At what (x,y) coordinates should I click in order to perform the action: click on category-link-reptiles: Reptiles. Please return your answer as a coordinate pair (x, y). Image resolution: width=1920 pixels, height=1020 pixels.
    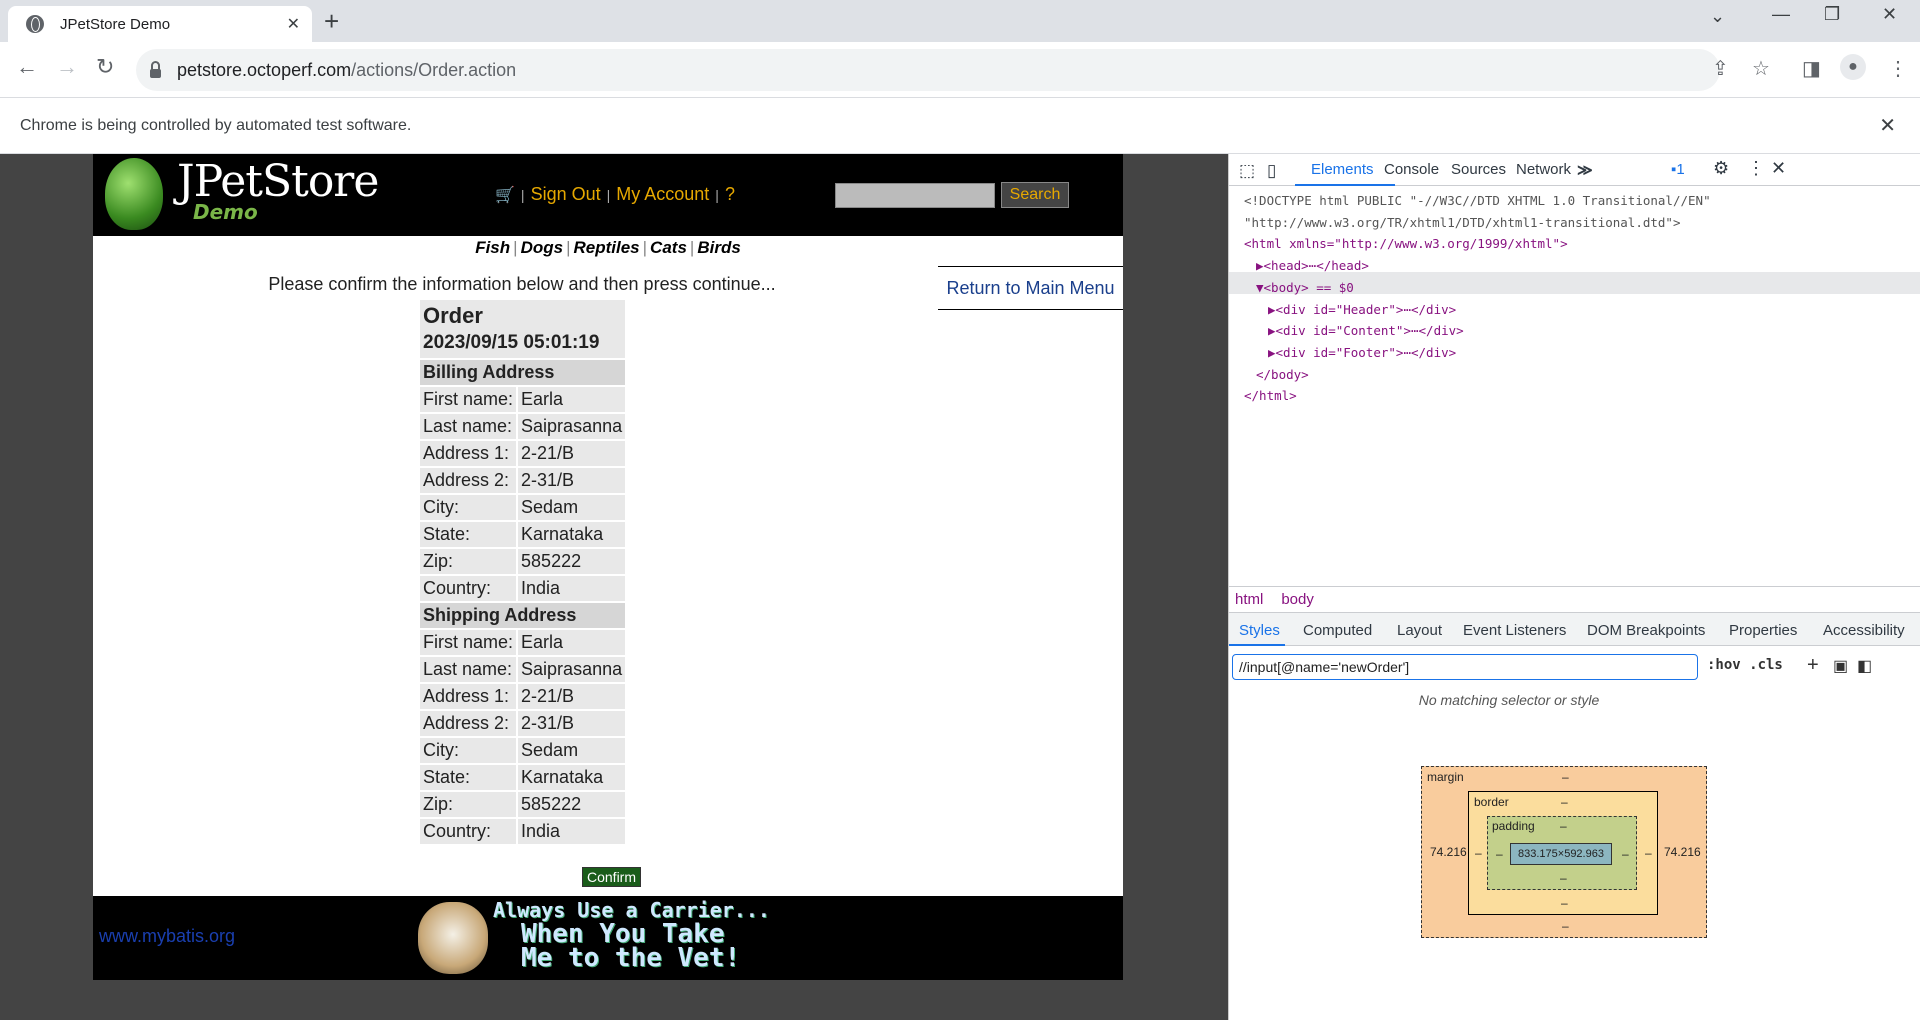
    Looking at the image, I should click on (606, 247).